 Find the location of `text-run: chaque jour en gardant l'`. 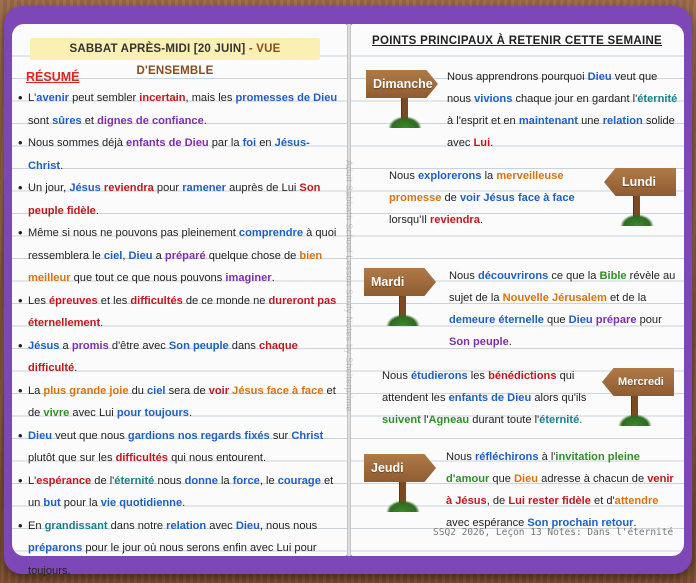

text-run: chaque jour en gardant l' is located at coordinates (575, 99).